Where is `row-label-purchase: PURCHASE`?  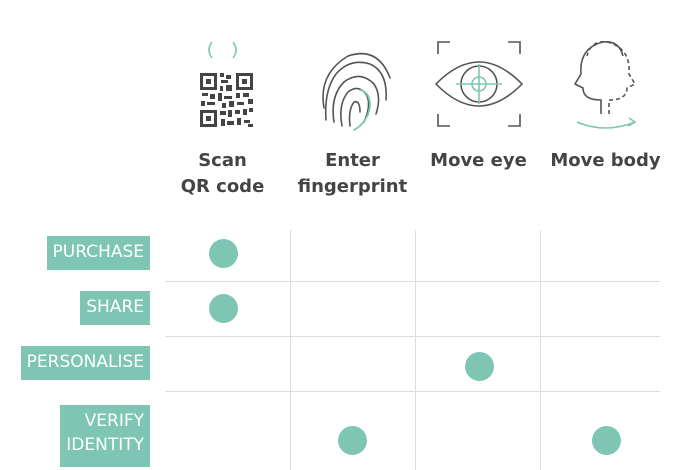
row-label-purchase: PURCHASE is located at coordinates (98, 253).